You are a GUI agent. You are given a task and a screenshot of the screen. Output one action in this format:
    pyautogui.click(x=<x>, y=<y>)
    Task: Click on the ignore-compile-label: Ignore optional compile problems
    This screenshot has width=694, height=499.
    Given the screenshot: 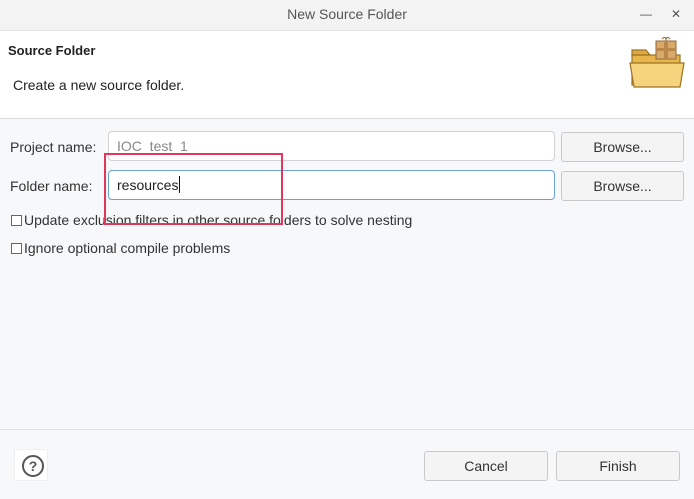 What is the action you would take?
    pyautogui.click(x=127, y=248)
    